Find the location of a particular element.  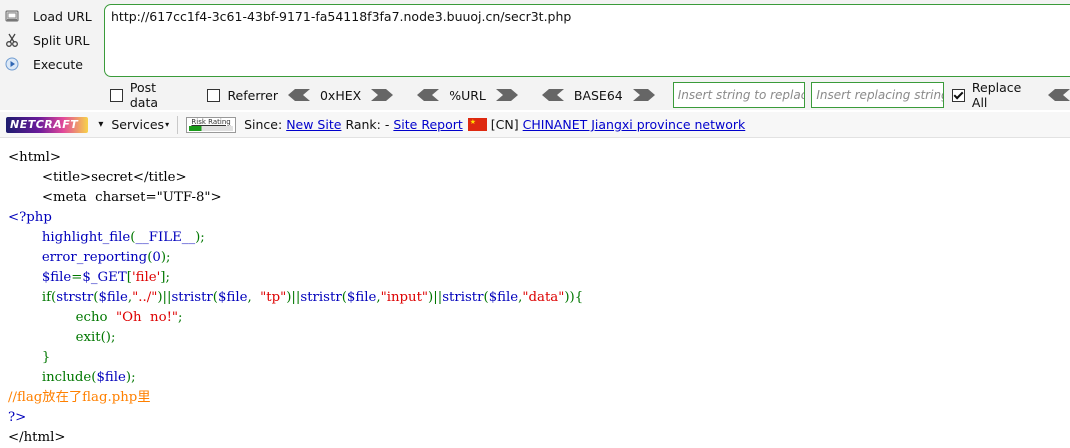

load-url-icon is located at coordinates (12, 16).